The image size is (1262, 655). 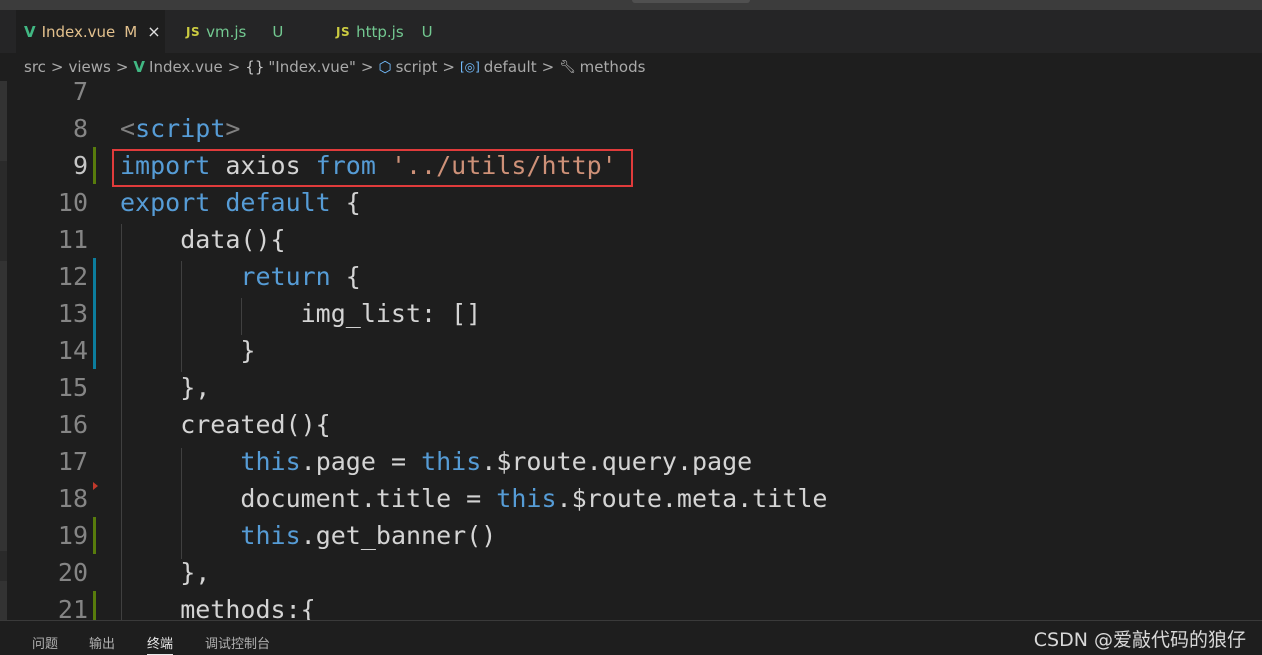 I want to click on panel-tab-output: 输出, so click(x=102, y=642).